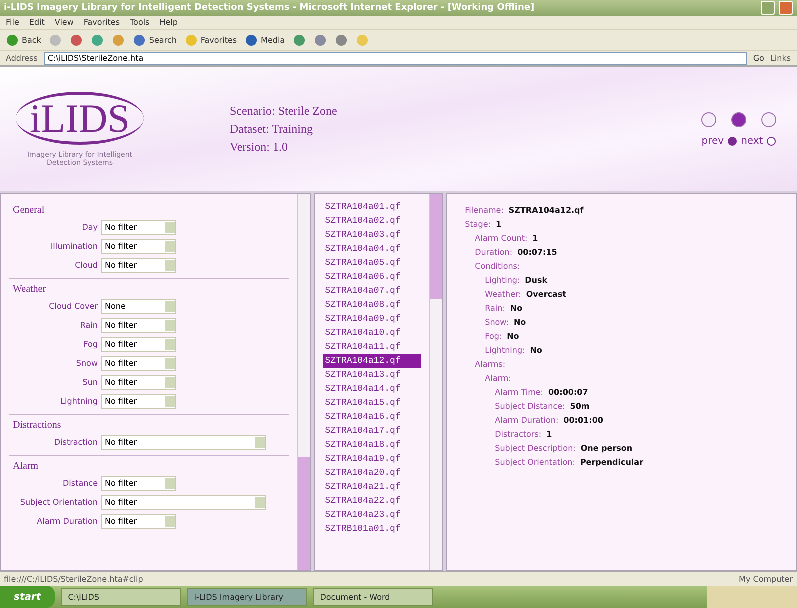  What do you see at coordinates (211, 40) in the screenshot?
I see `favorites-button: Favorites` at bounding box center [211, 40].